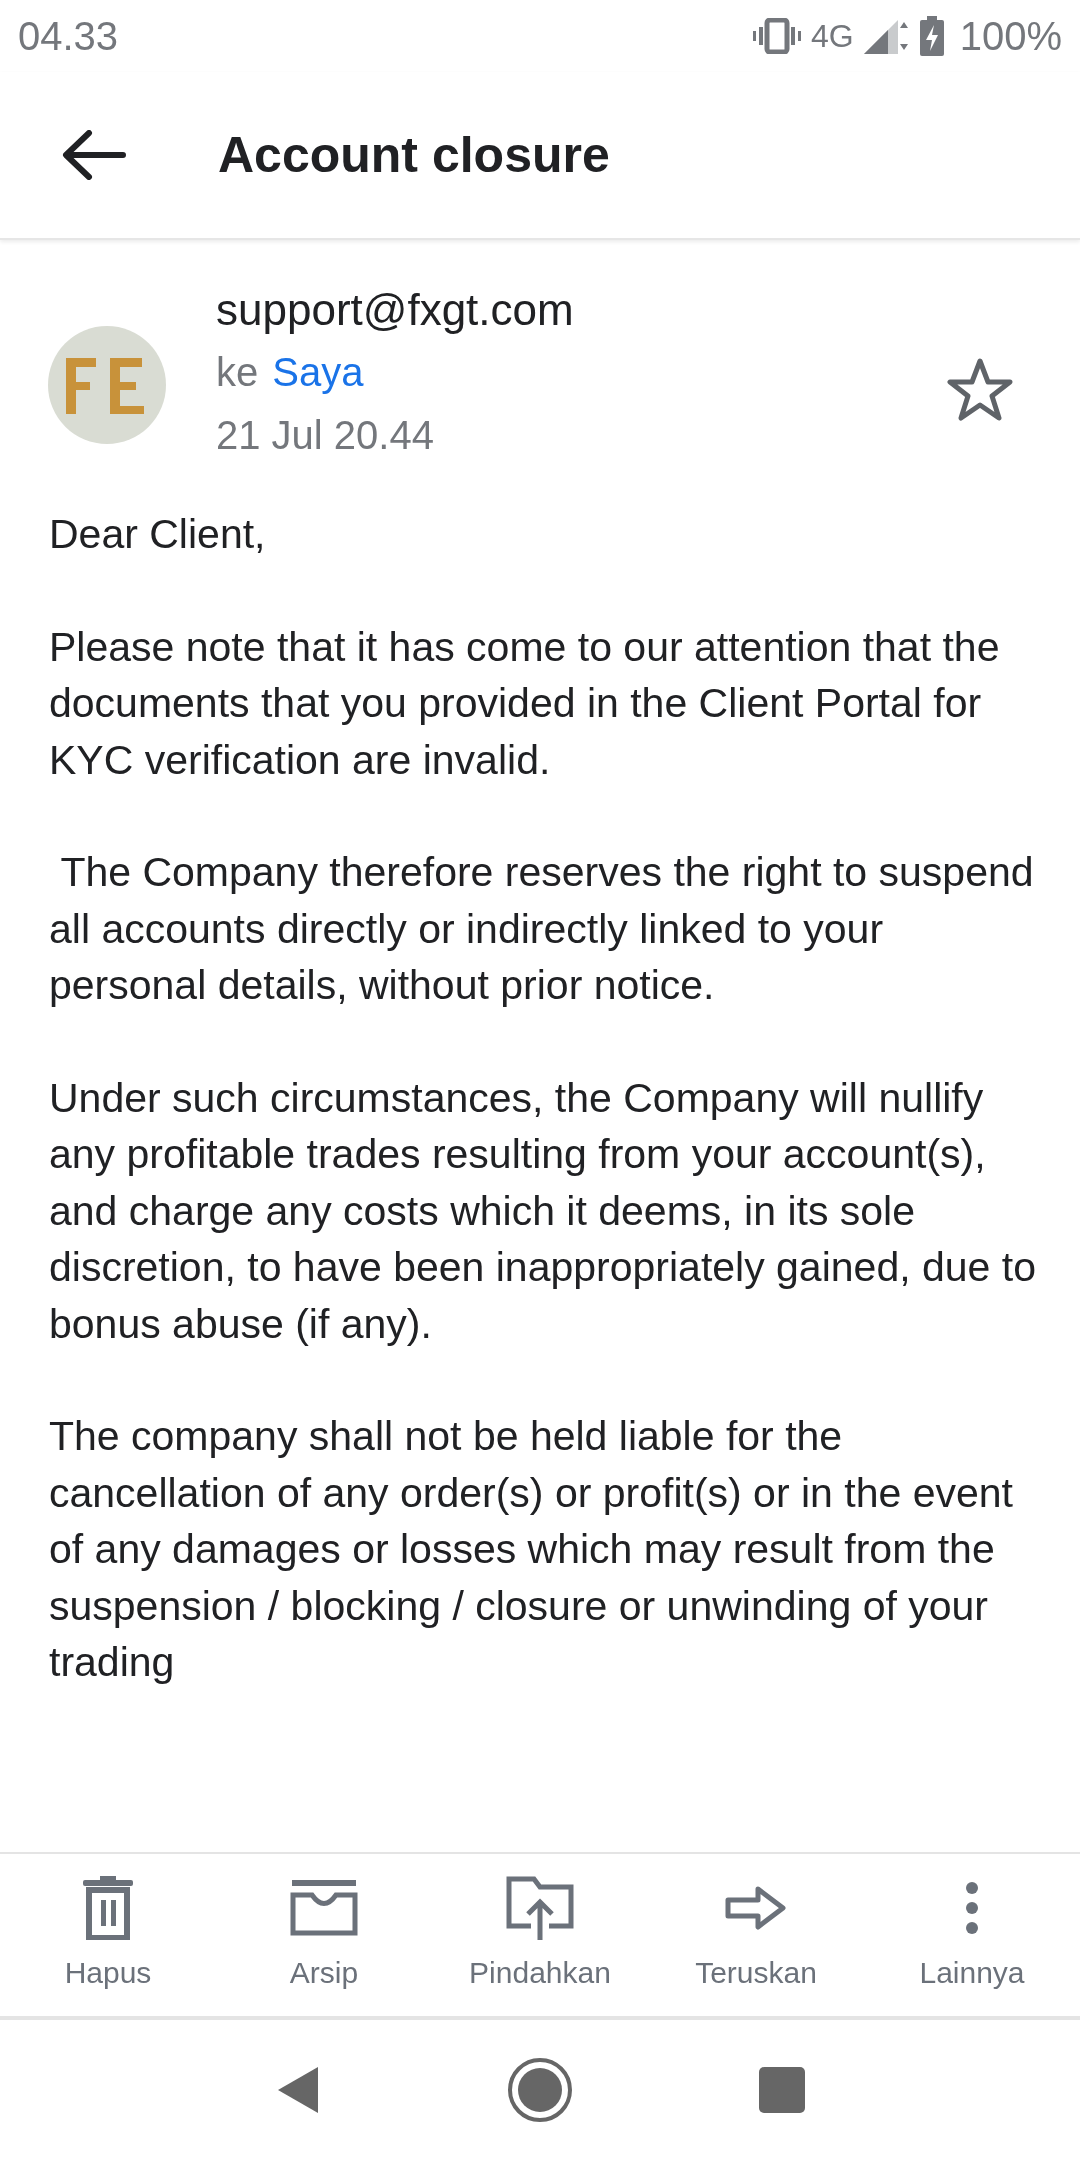 Image resolution: width=1080 pixels, height=2160 pixels. What do you see at coordinates (980, 390) in the screenshot?
I see `star-icon` at bounding box center [980, 390].